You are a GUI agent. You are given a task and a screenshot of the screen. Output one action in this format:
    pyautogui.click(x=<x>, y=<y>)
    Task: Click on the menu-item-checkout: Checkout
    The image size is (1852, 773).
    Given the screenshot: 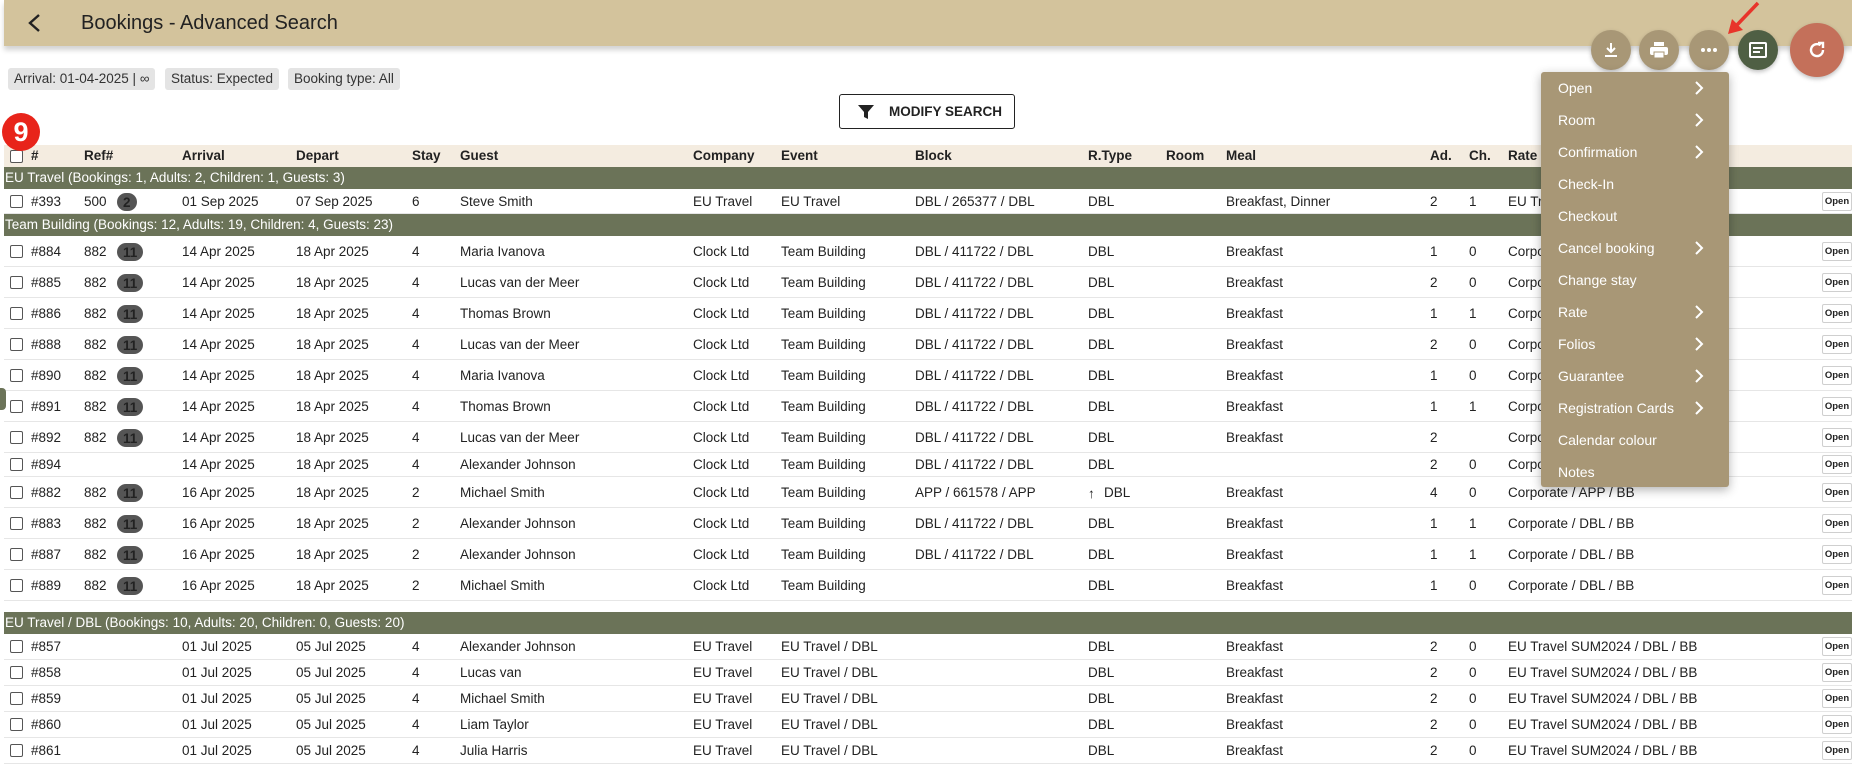 What is the action you would take?
    pyautogui.click(x=1635, y=216)
    